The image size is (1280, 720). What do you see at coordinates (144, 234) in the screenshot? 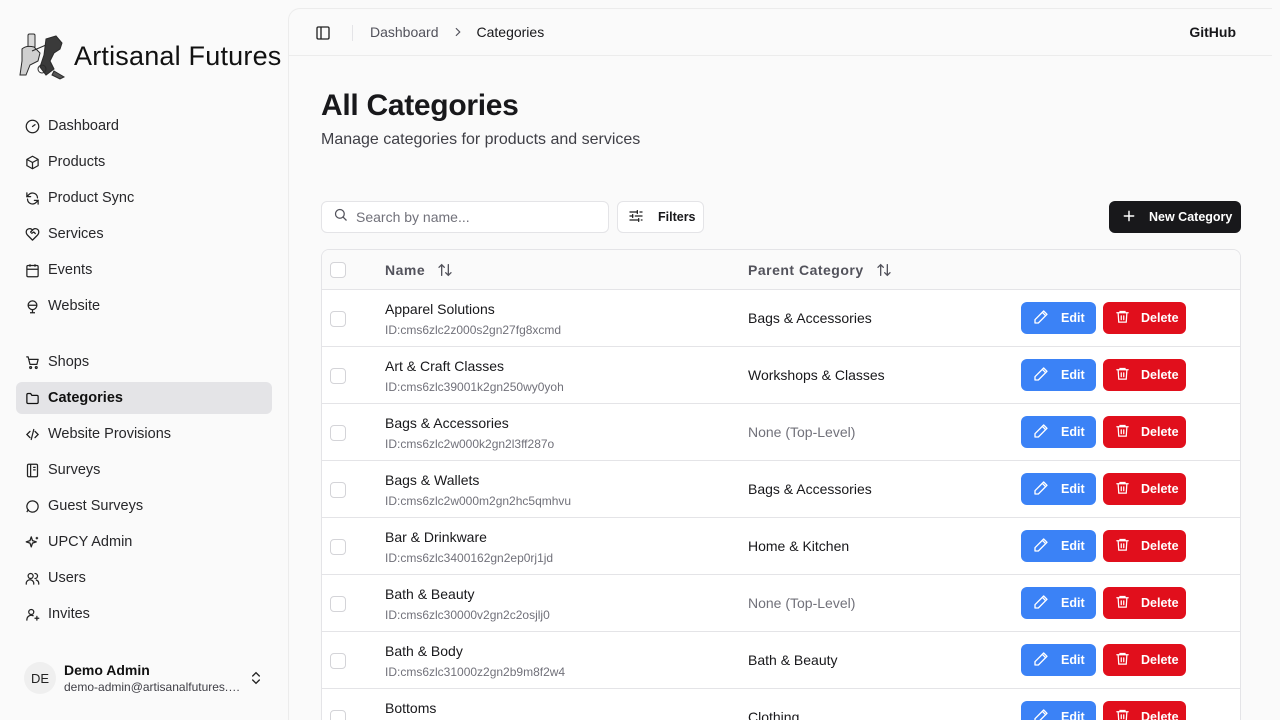
I see `sidebar-item-services: Services` at bounding box center [144, 234].